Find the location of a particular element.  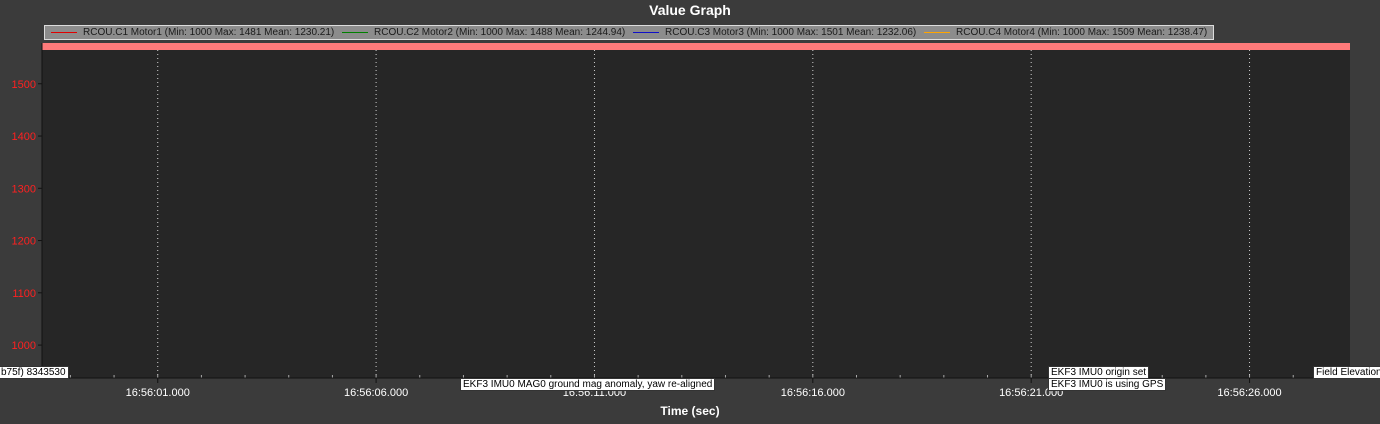

x-tick-label: 16:56:06.000 is located at coordinates (376, 393).